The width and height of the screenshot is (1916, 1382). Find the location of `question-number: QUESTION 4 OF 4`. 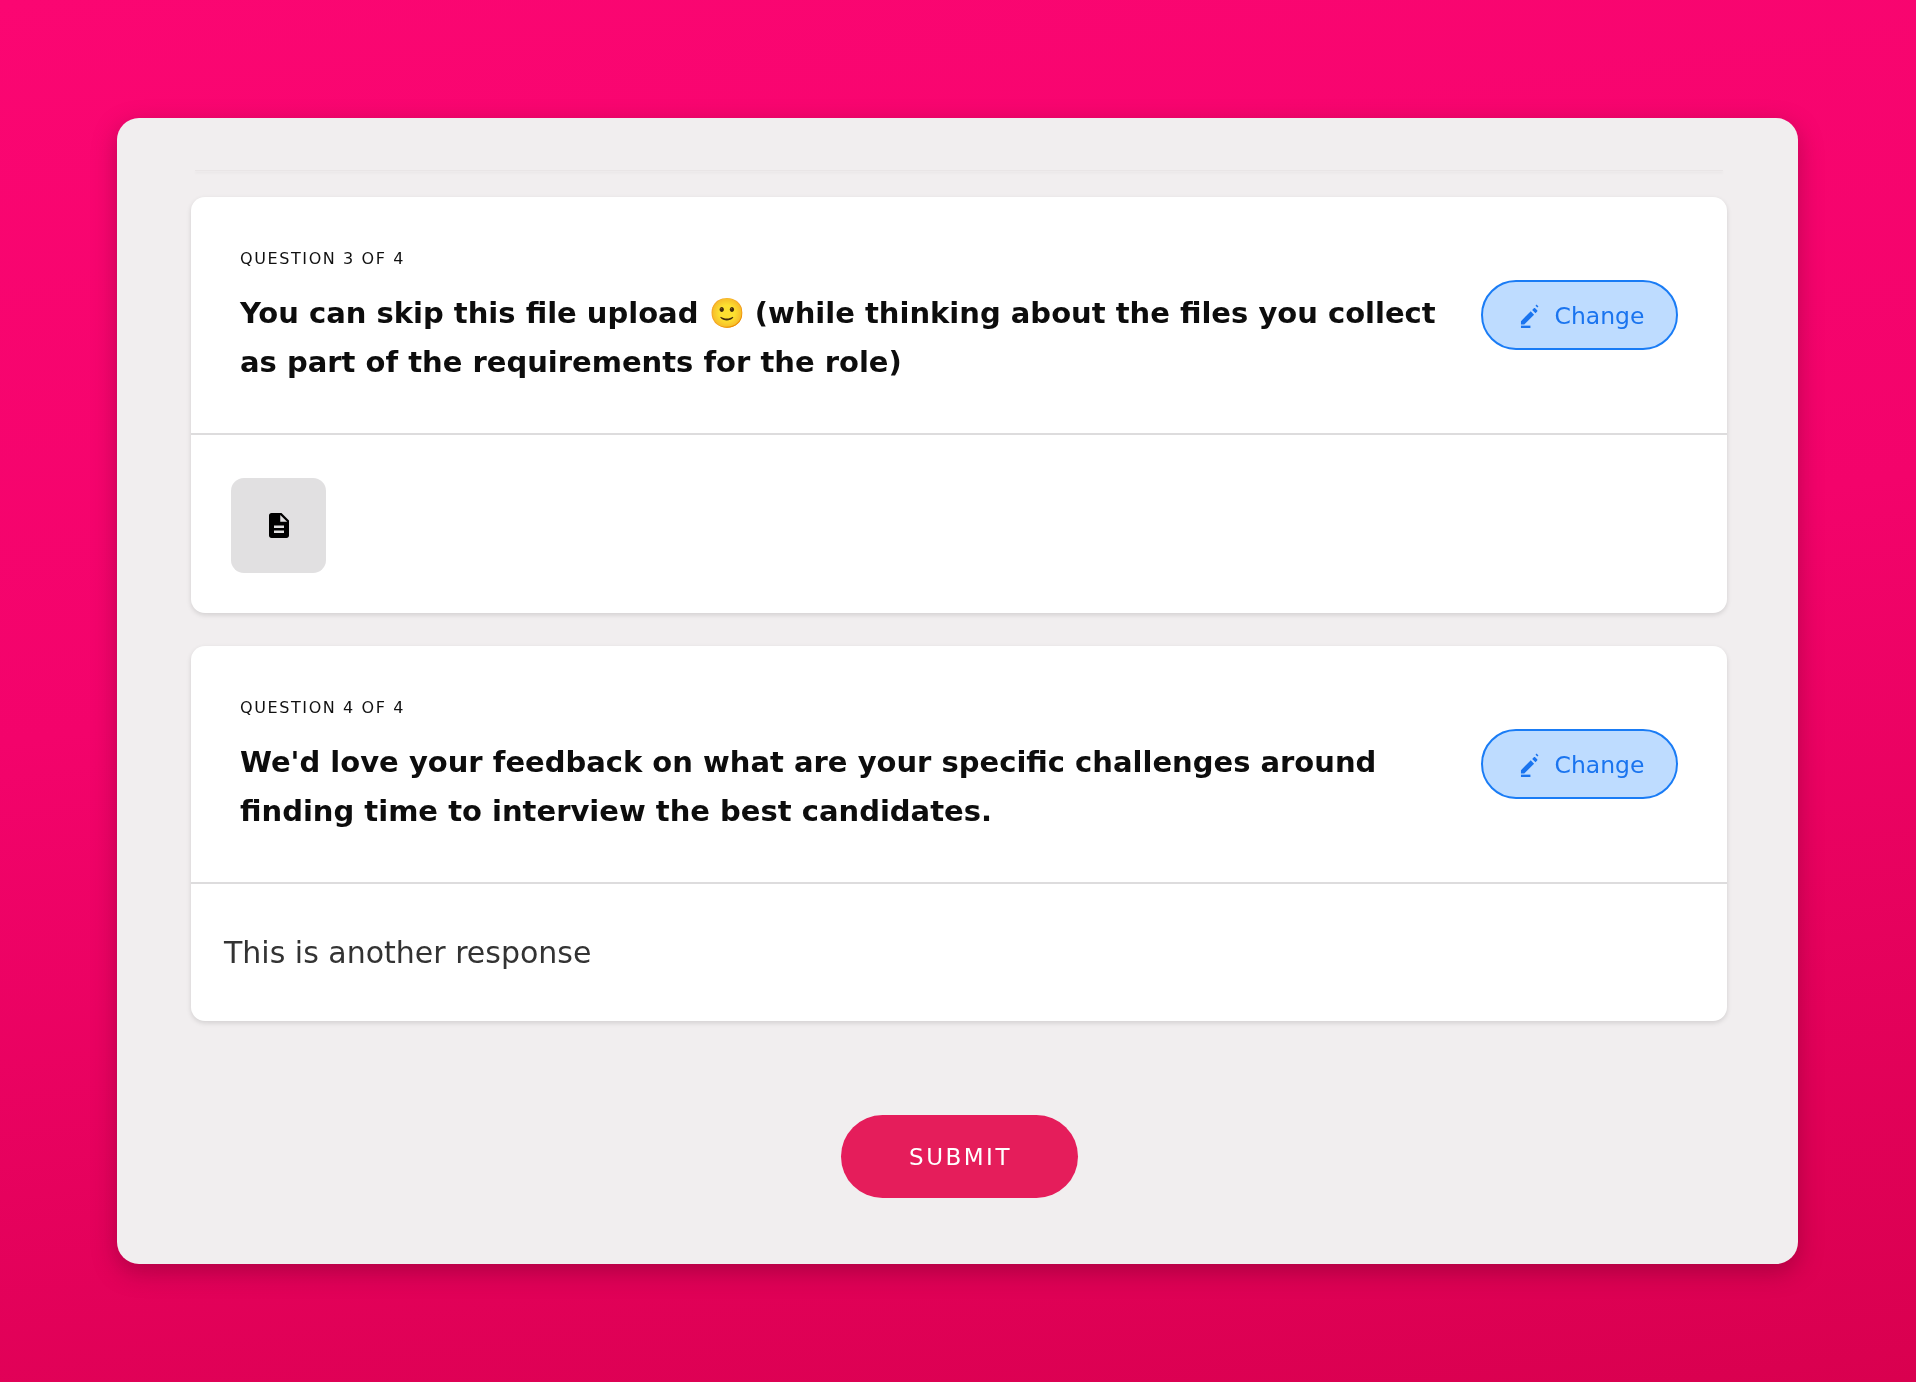

question-number: QUESTION 4 OF 4 is located at coordinates (323, 708).